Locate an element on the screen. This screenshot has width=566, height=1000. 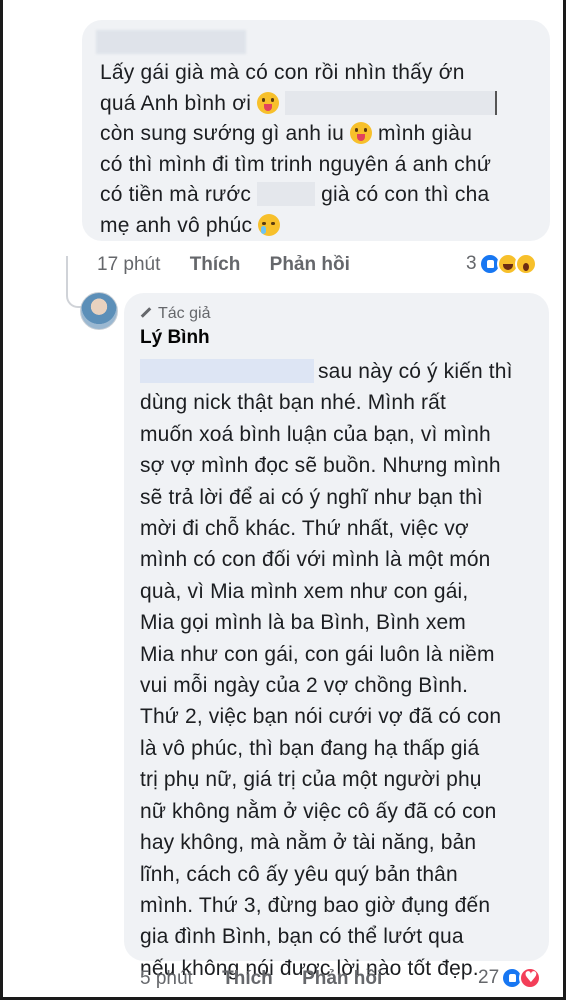
redacted-mention is located at coordinates (227, 371).